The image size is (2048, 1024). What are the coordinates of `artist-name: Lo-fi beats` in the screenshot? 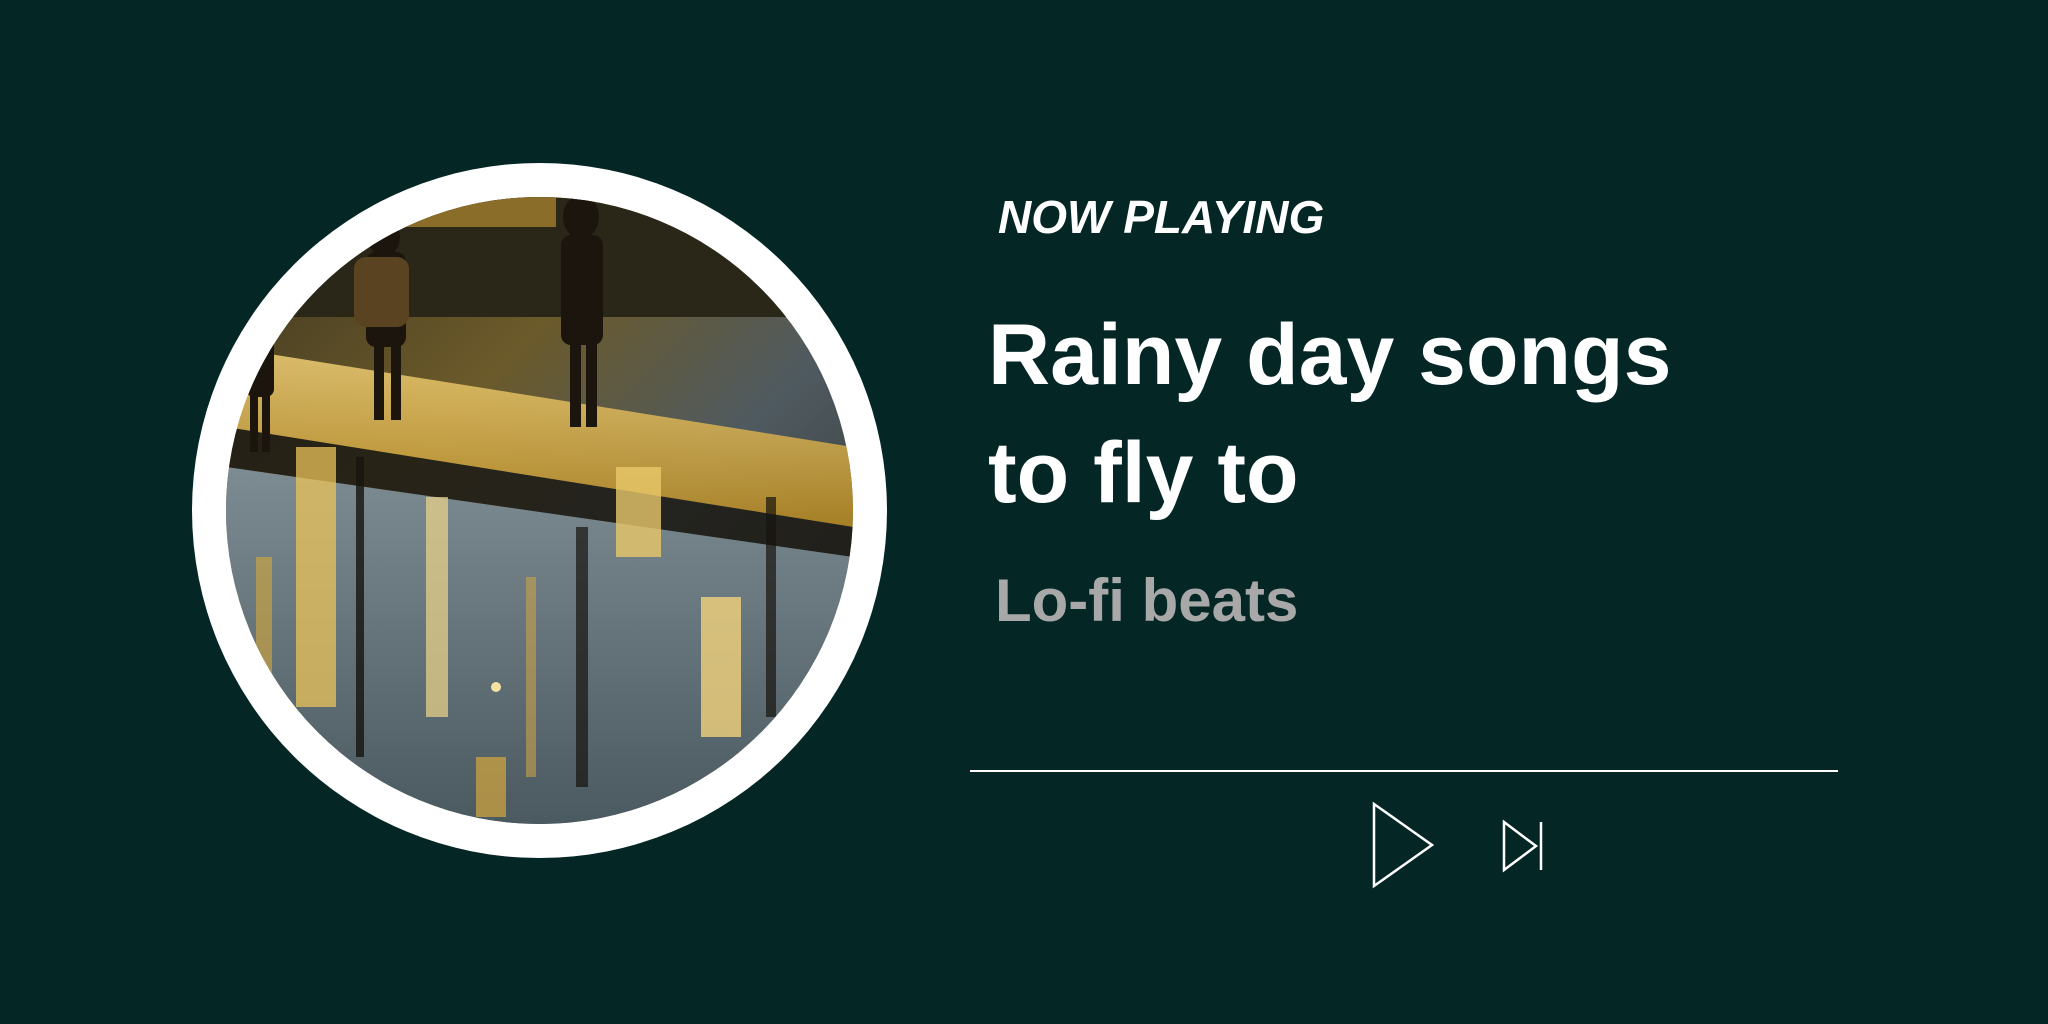 It's located at (1147, 600).